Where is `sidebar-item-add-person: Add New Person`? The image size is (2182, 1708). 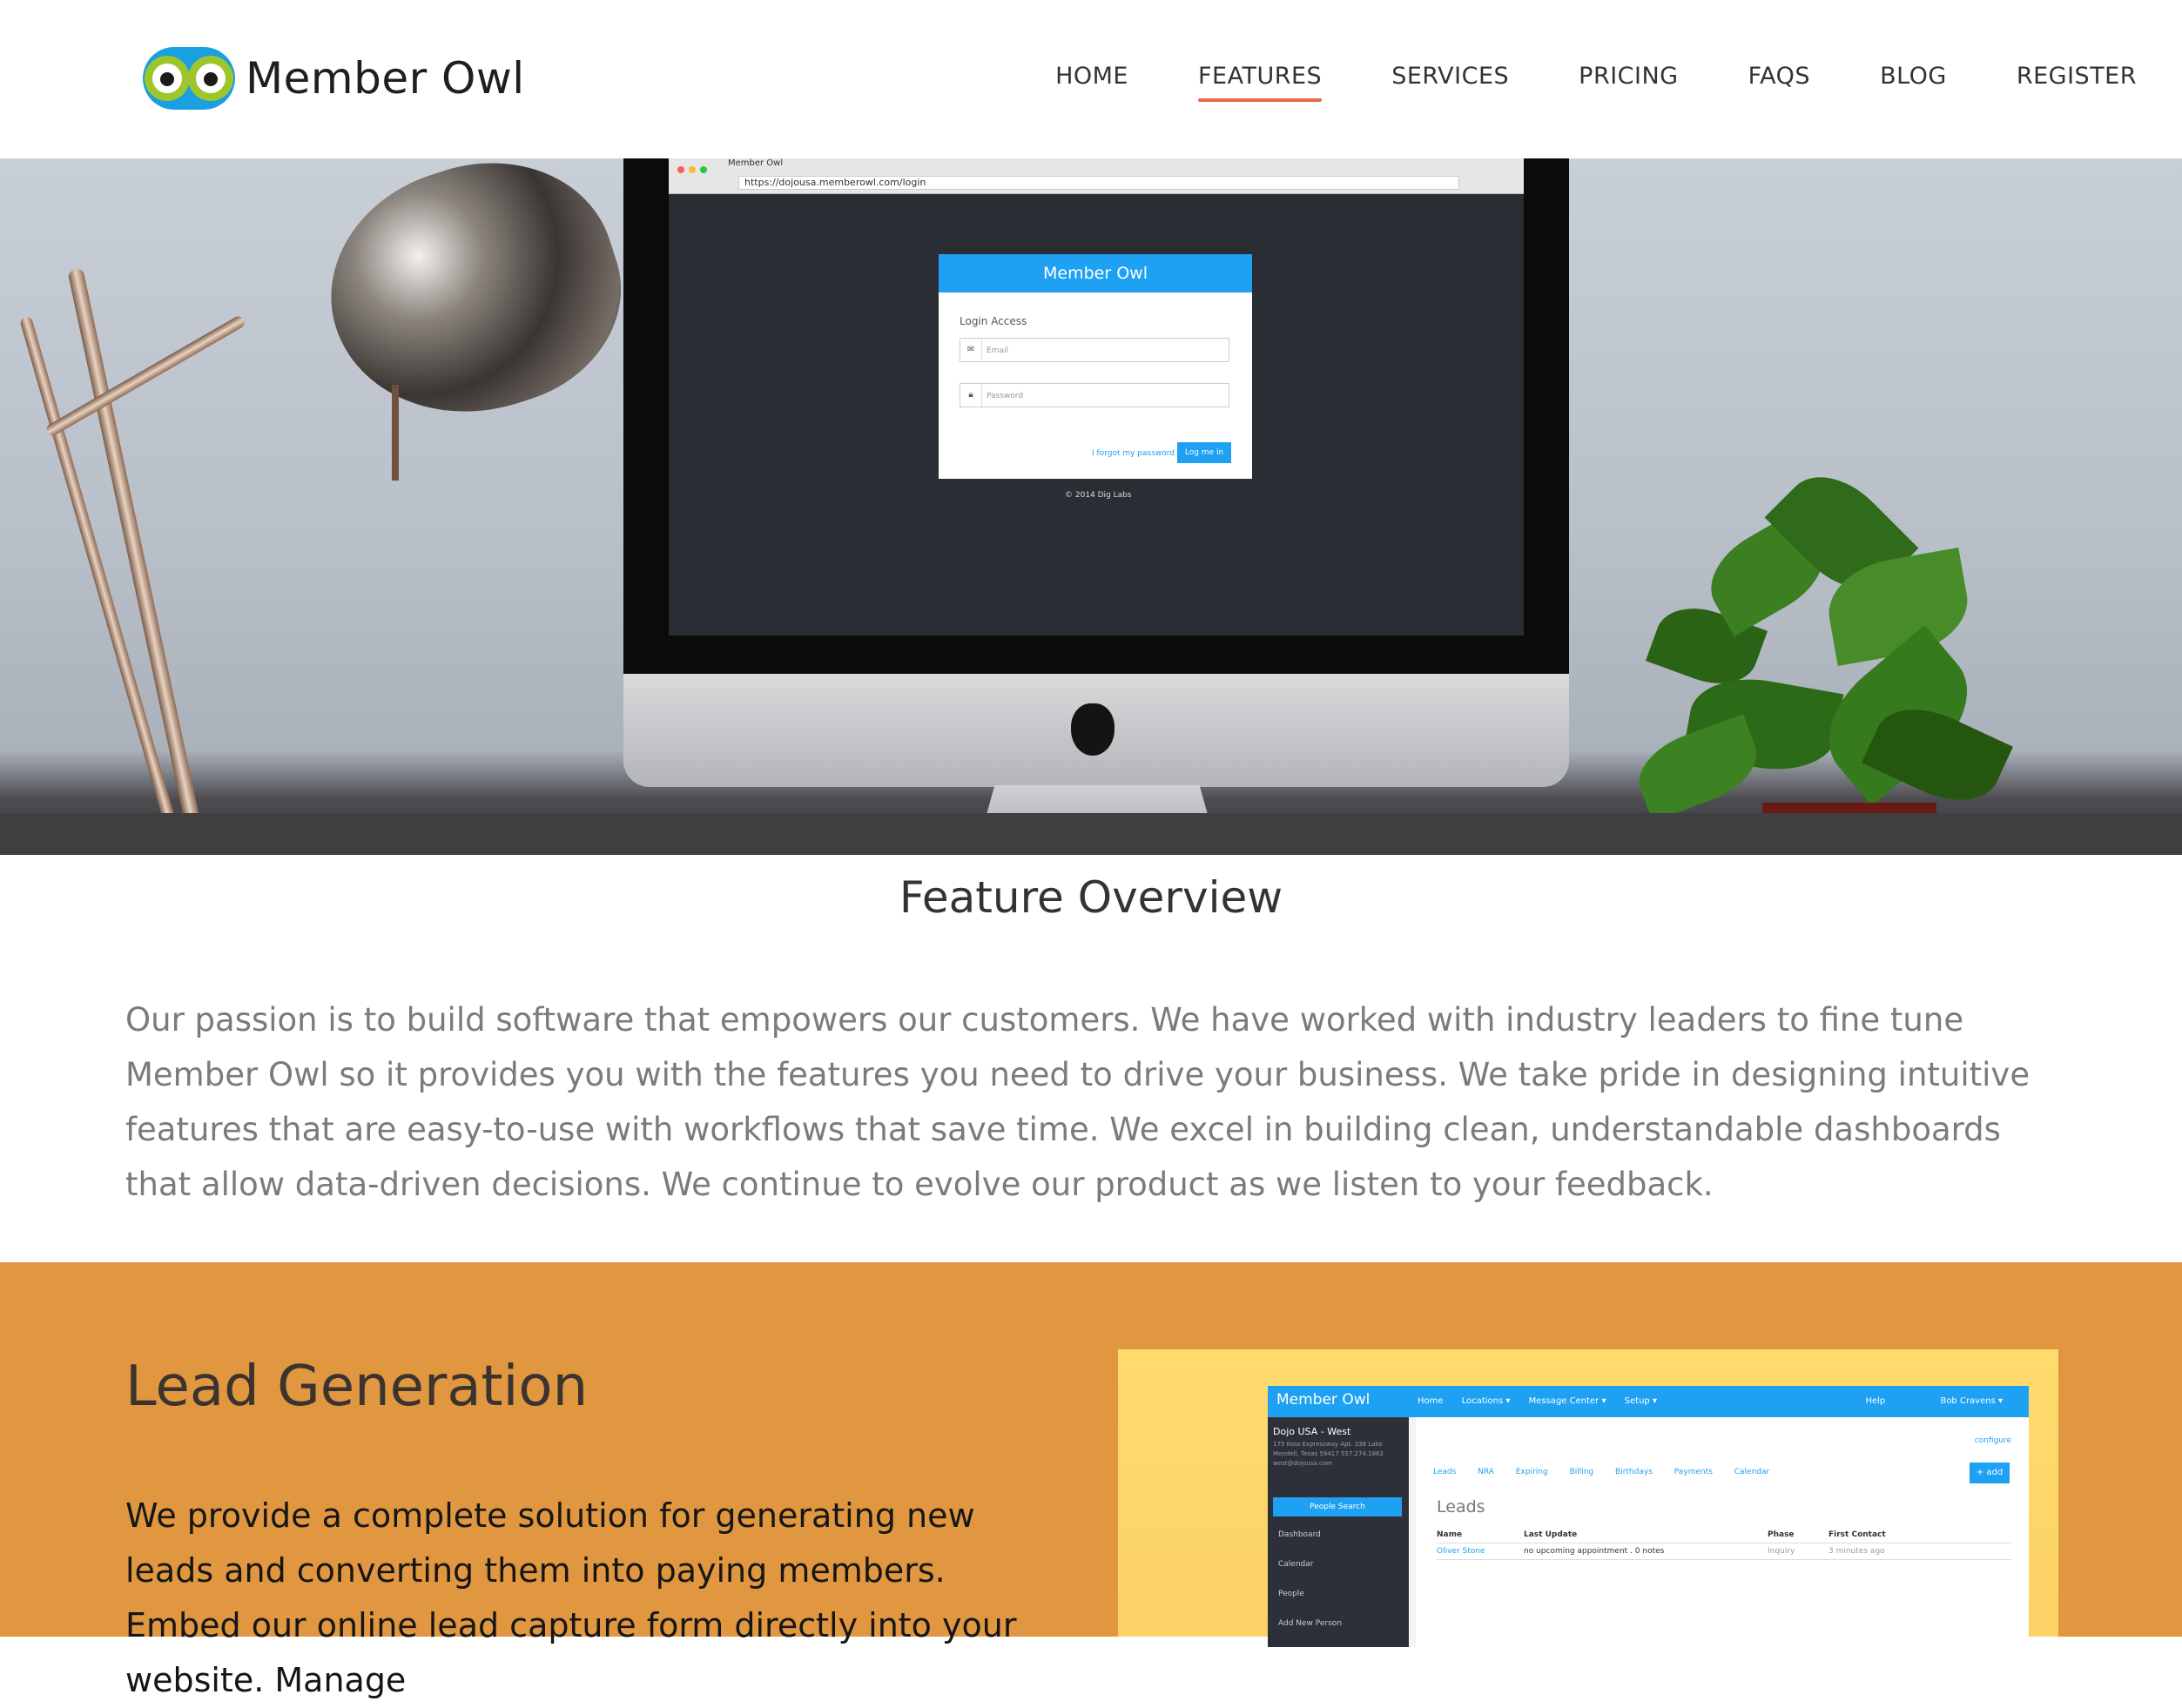 sidebar-item-add-person: Add New Person is located at coordinates (1310, 1623).